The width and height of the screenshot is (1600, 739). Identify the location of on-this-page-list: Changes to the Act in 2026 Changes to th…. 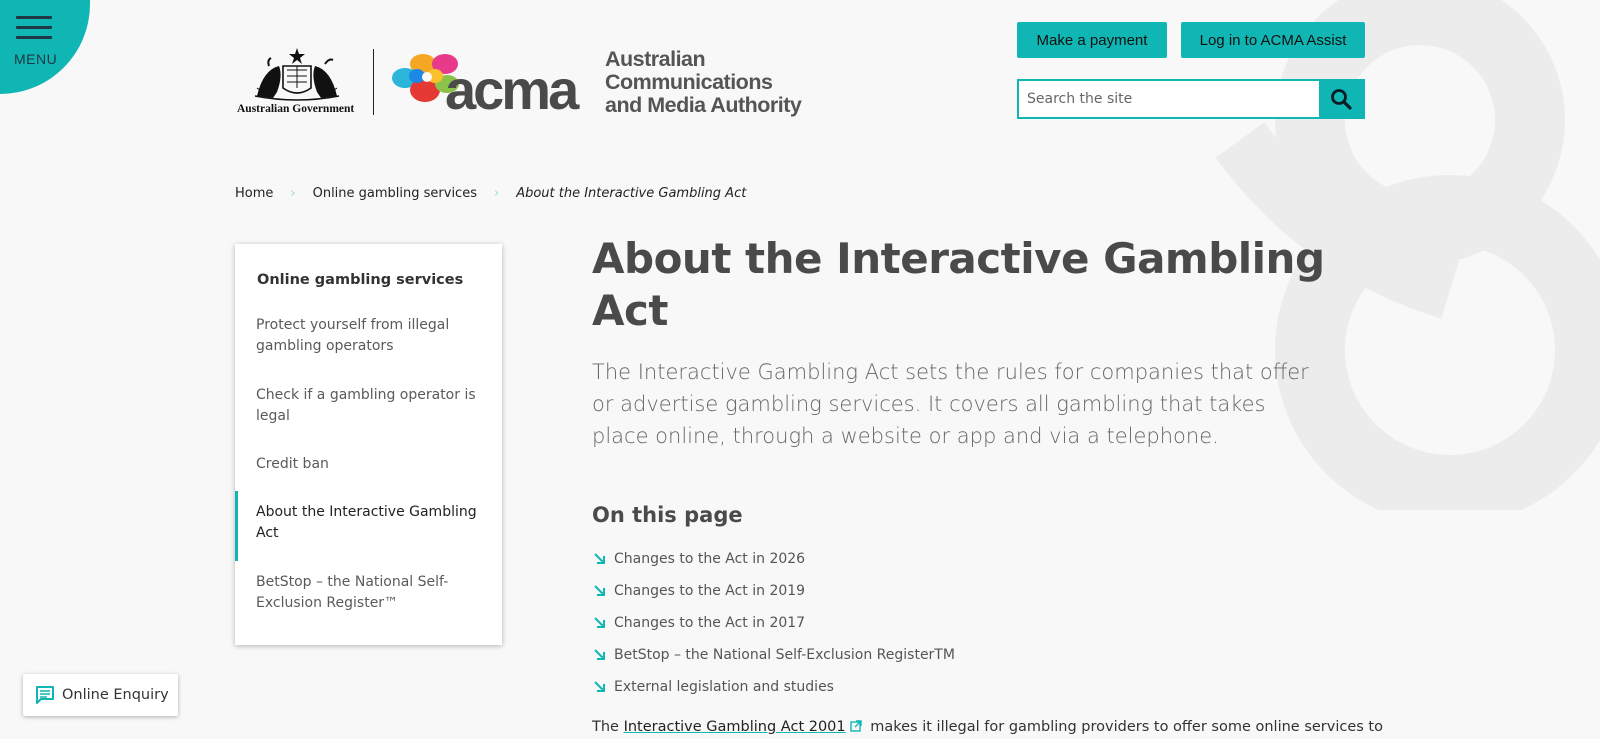
(774, 623).